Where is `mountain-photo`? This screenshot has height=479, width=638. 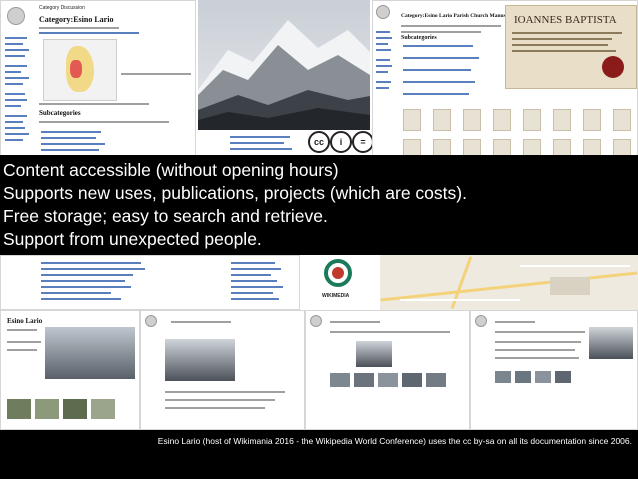 mountain-photo is located at coordinates (284, 65).